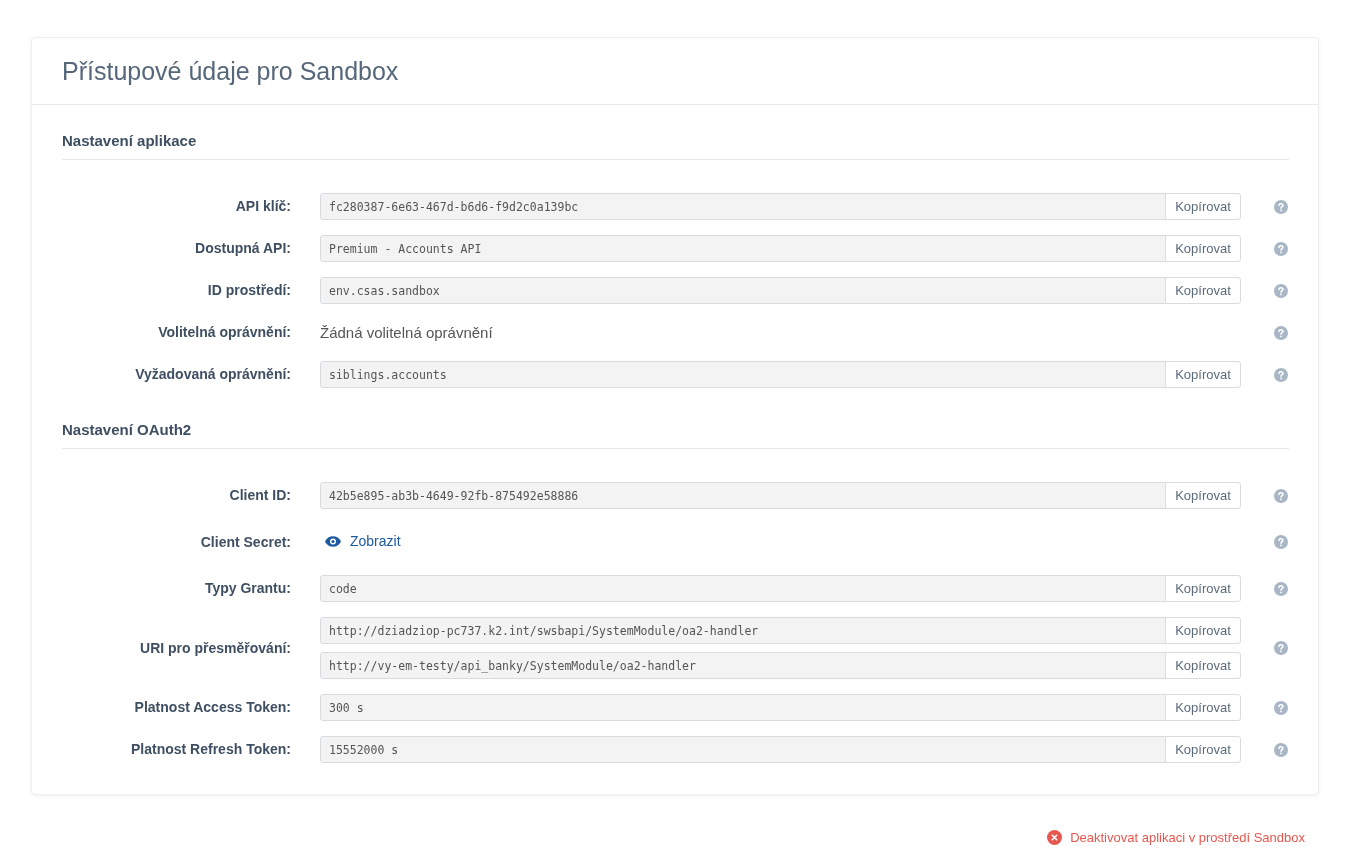 The width and height of the screenshot is (1349, 855). Describe the element at coordinates (210, 749) in the screenshot. I see `field-label: Platnost Refresh Token:` at that location.